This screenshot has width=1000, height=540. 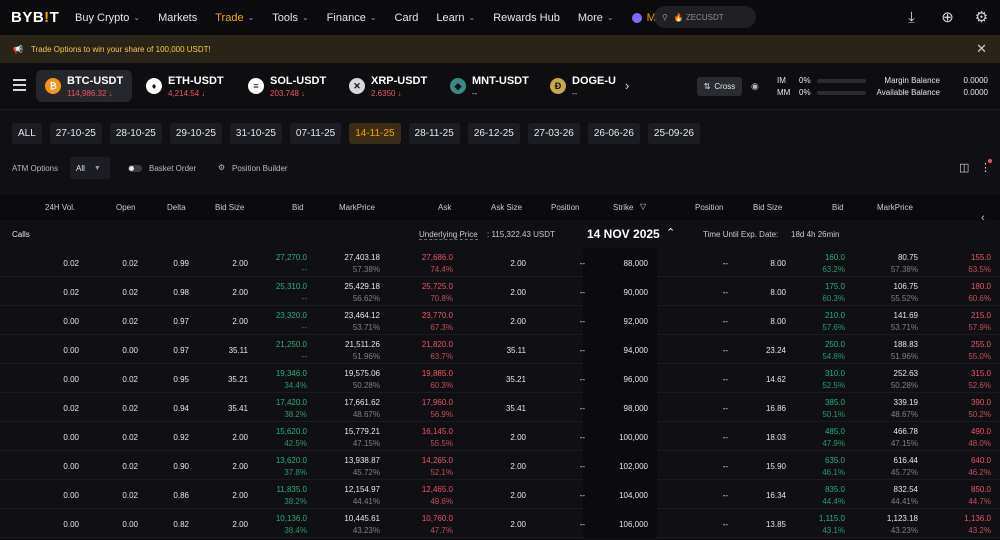 I want to click on nav-item-more: More ⌄, so click(x=596, y=18).